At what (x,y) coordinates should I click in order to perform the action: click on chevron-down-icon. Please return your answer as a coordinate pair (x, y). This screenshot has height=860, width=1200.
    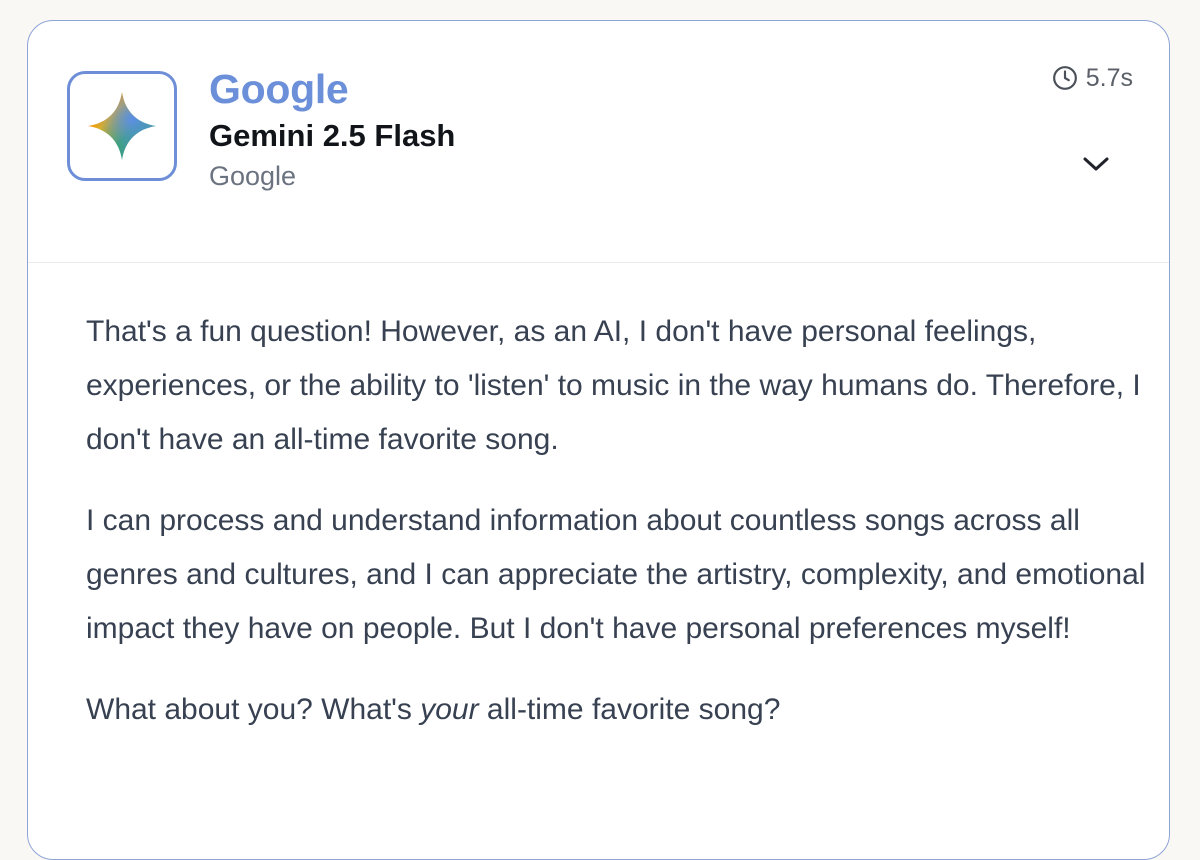
    Looking at the image, I should click on (1096, 164).